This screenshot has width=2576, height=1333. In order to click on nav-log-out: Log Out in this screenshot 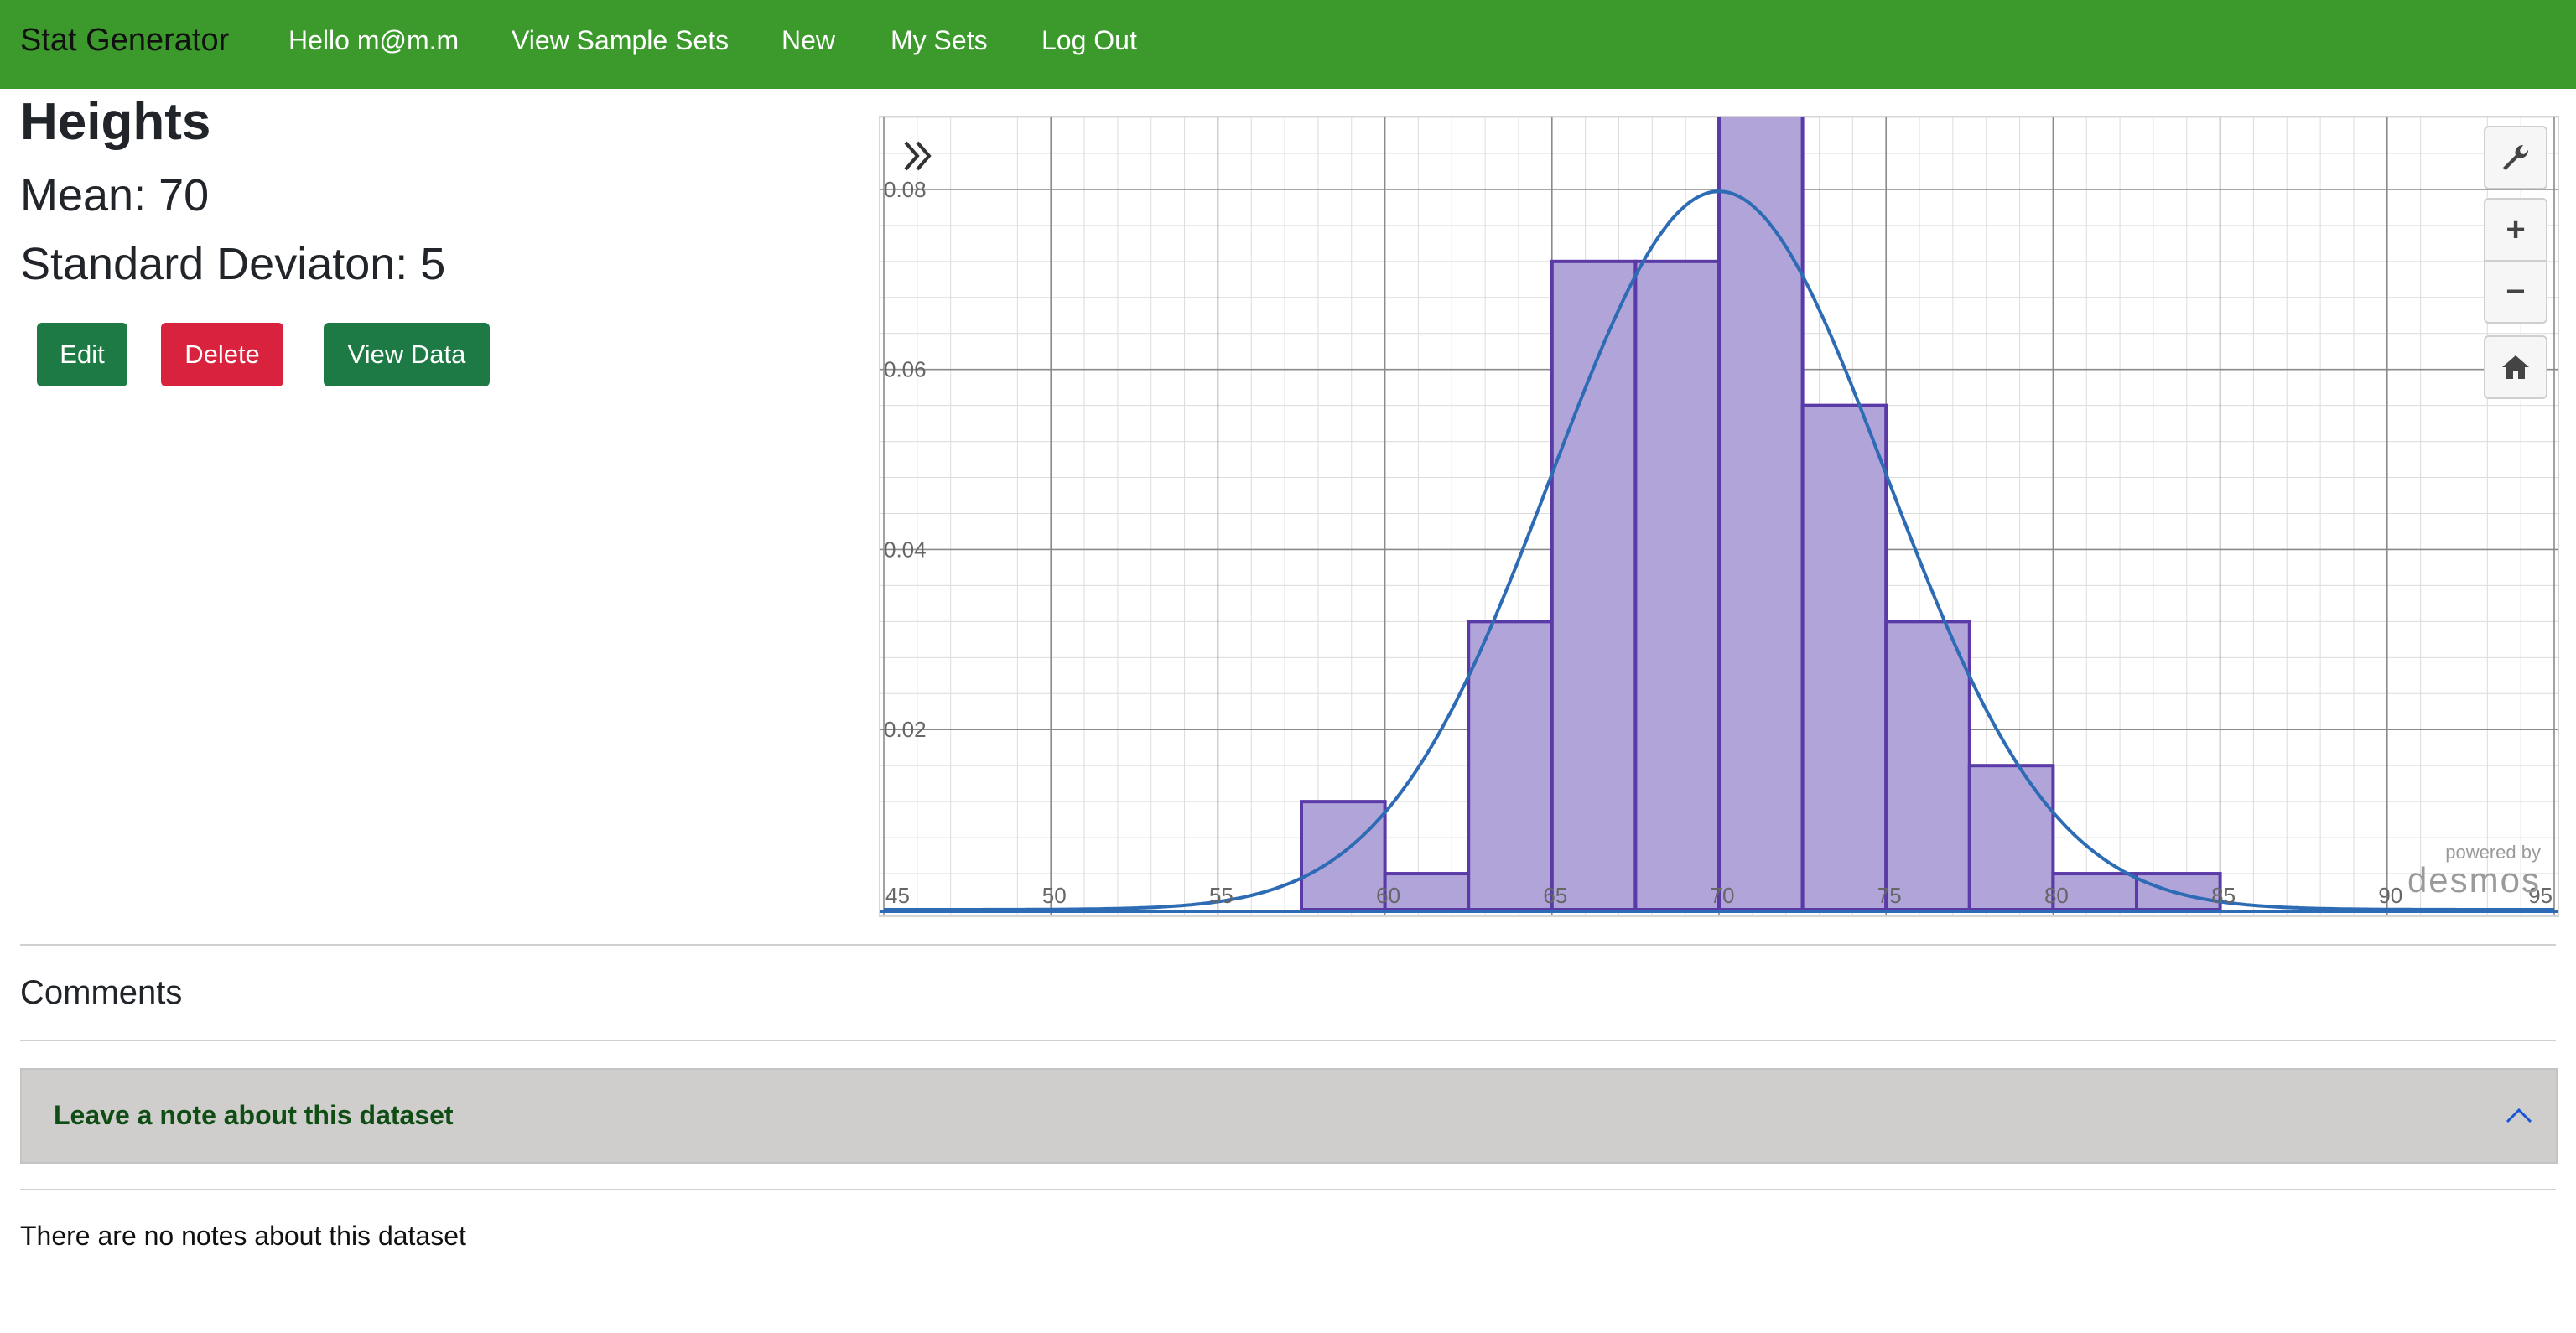, I will do `click(1089, 40)`.